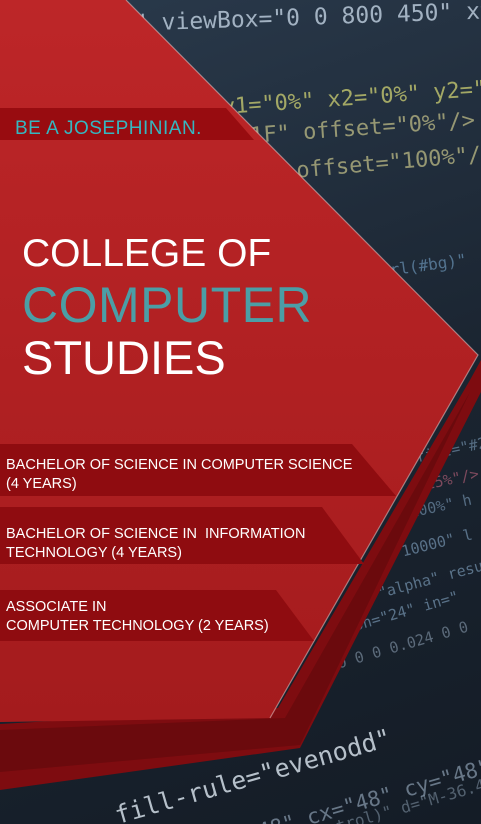 The height and width of the screenshot is (824, 481). I want to click on program-line: ASSOCIATE IN, so click(56, 607).